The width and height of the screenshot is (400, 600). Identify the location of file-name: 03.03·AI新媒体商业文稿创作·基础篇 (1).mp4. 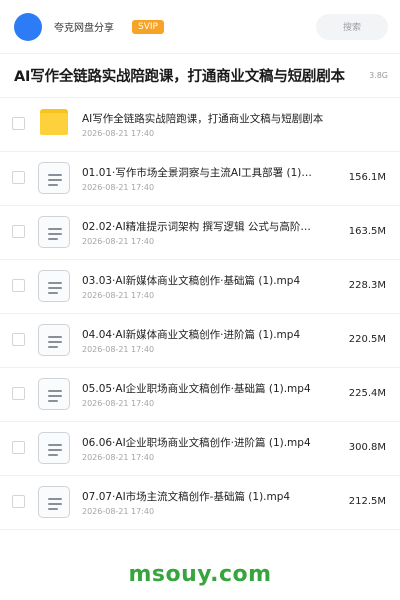
(191, 281).